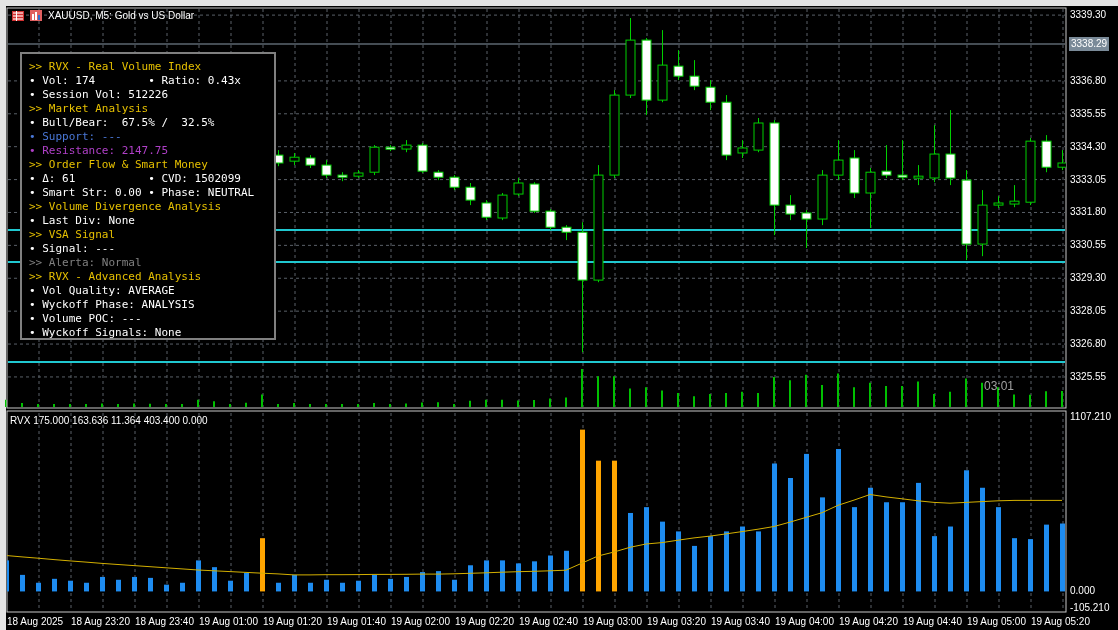  Describe the element at coordinates (1088, 179) in the screenshot. I see `price-label: 3333.05` at that location.